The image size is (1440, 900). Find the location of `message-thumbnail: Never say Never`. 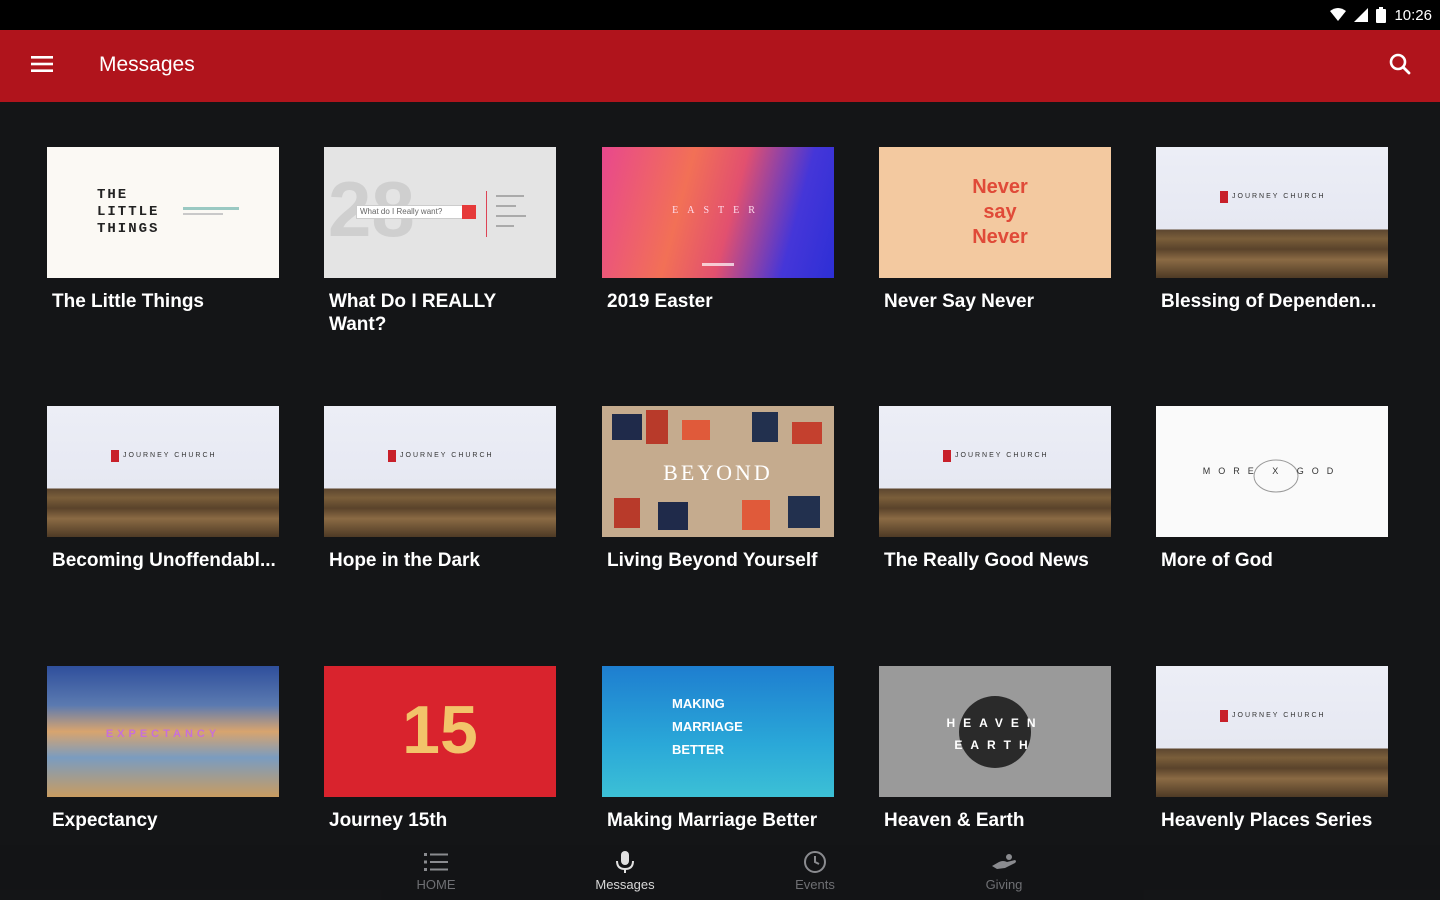

message-thumbnail: Never say Never is located at coordinates (995, 212).